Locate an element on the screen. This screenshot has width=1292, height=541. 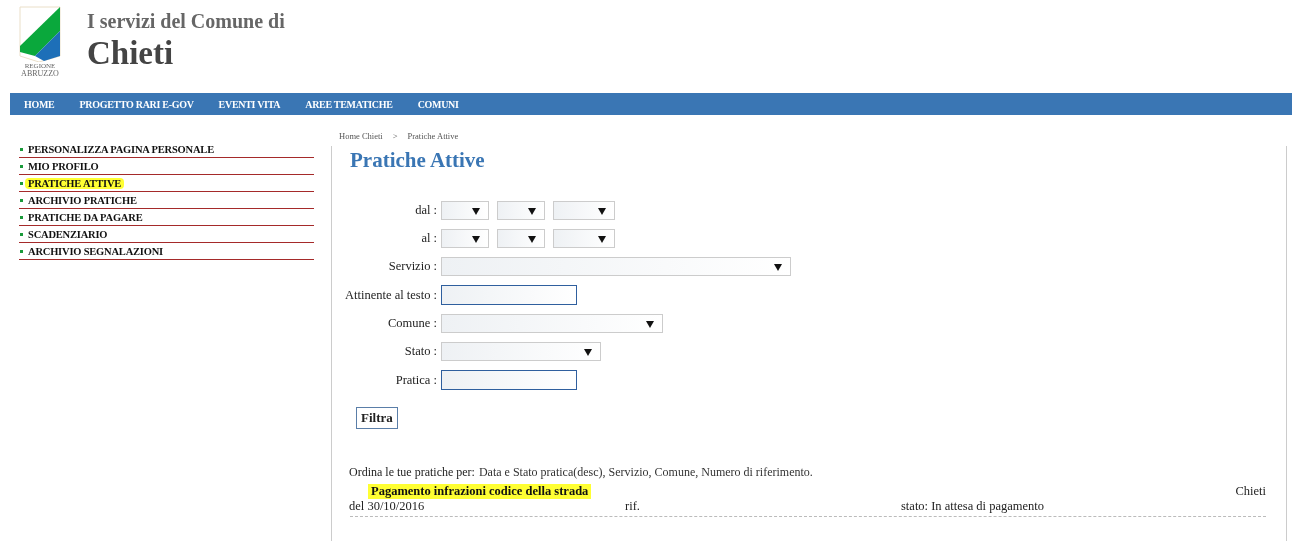
sort-options: Data e Stato pratica(desc), Servizio, Comune, Numero di riferimento. is located at coordinates (645, 472).